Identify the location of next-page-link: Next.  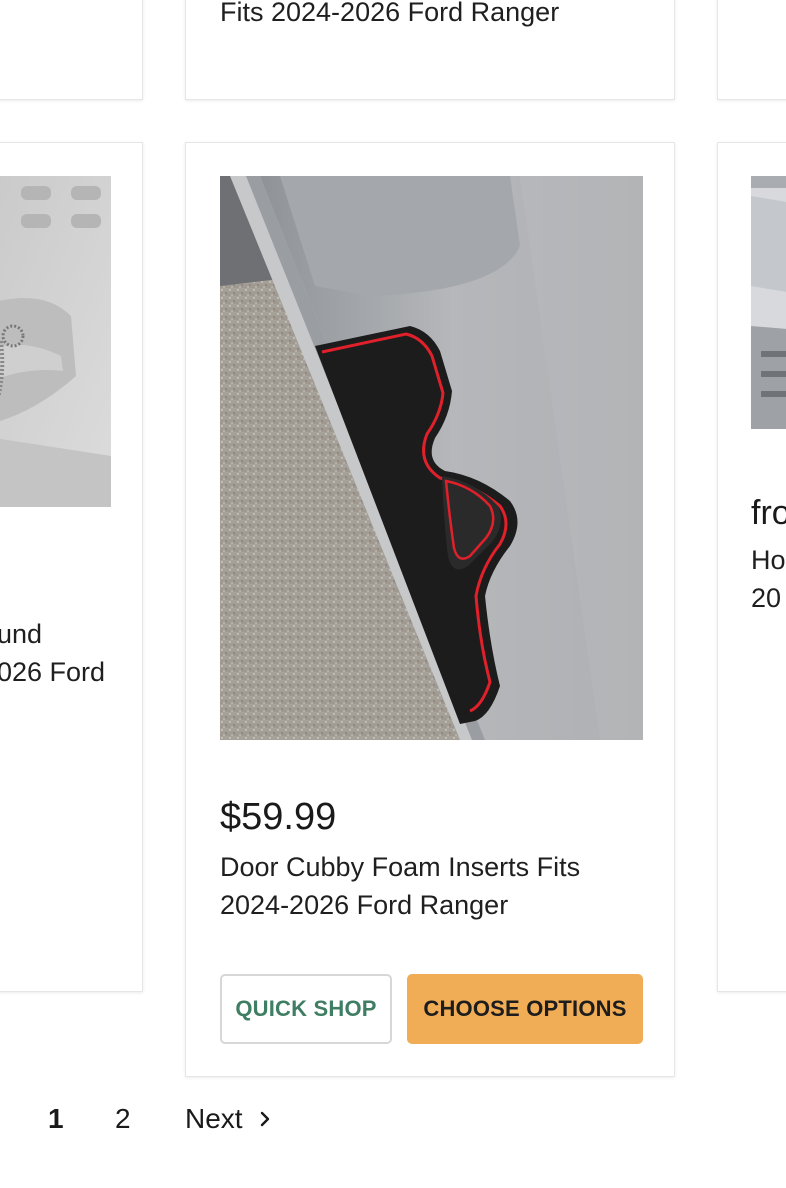
(228, 1119).